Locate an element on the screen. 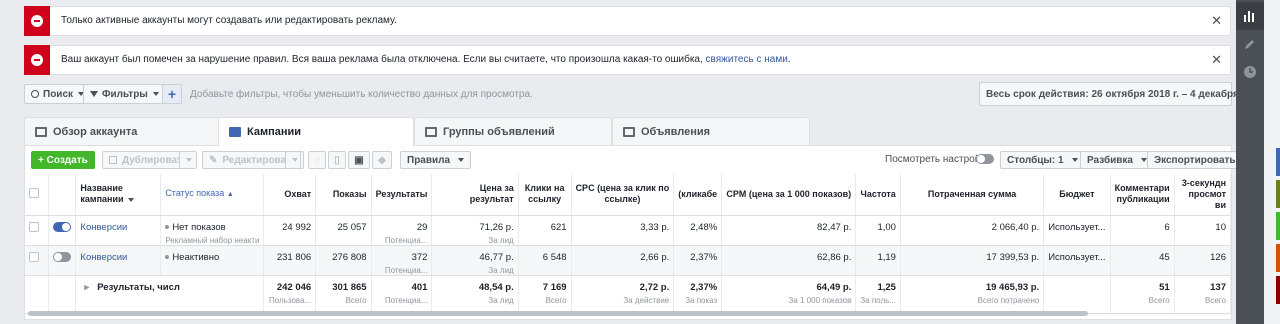 This screenshot has width=1280, height=324. col-results: Результаты is located at coordinates (402, 195).